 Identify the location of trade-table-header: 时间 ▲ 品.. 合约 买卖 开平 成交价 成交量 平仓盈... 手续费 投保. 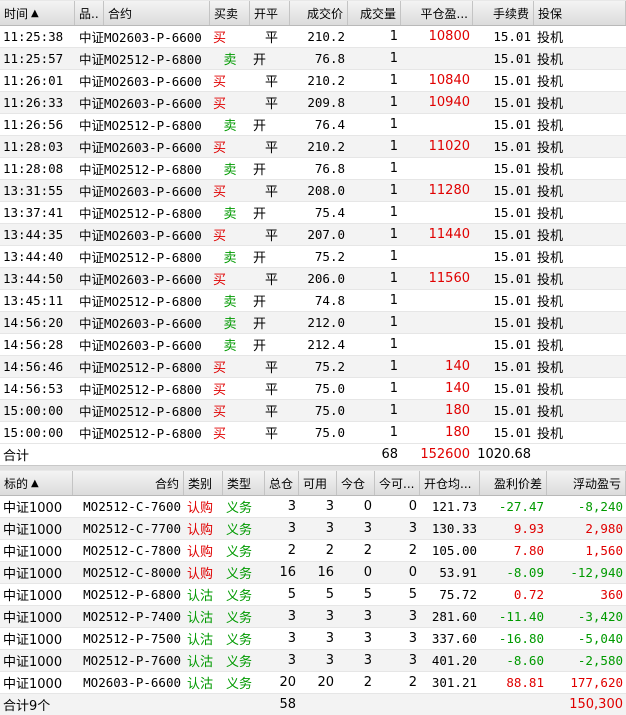
(313, 13).